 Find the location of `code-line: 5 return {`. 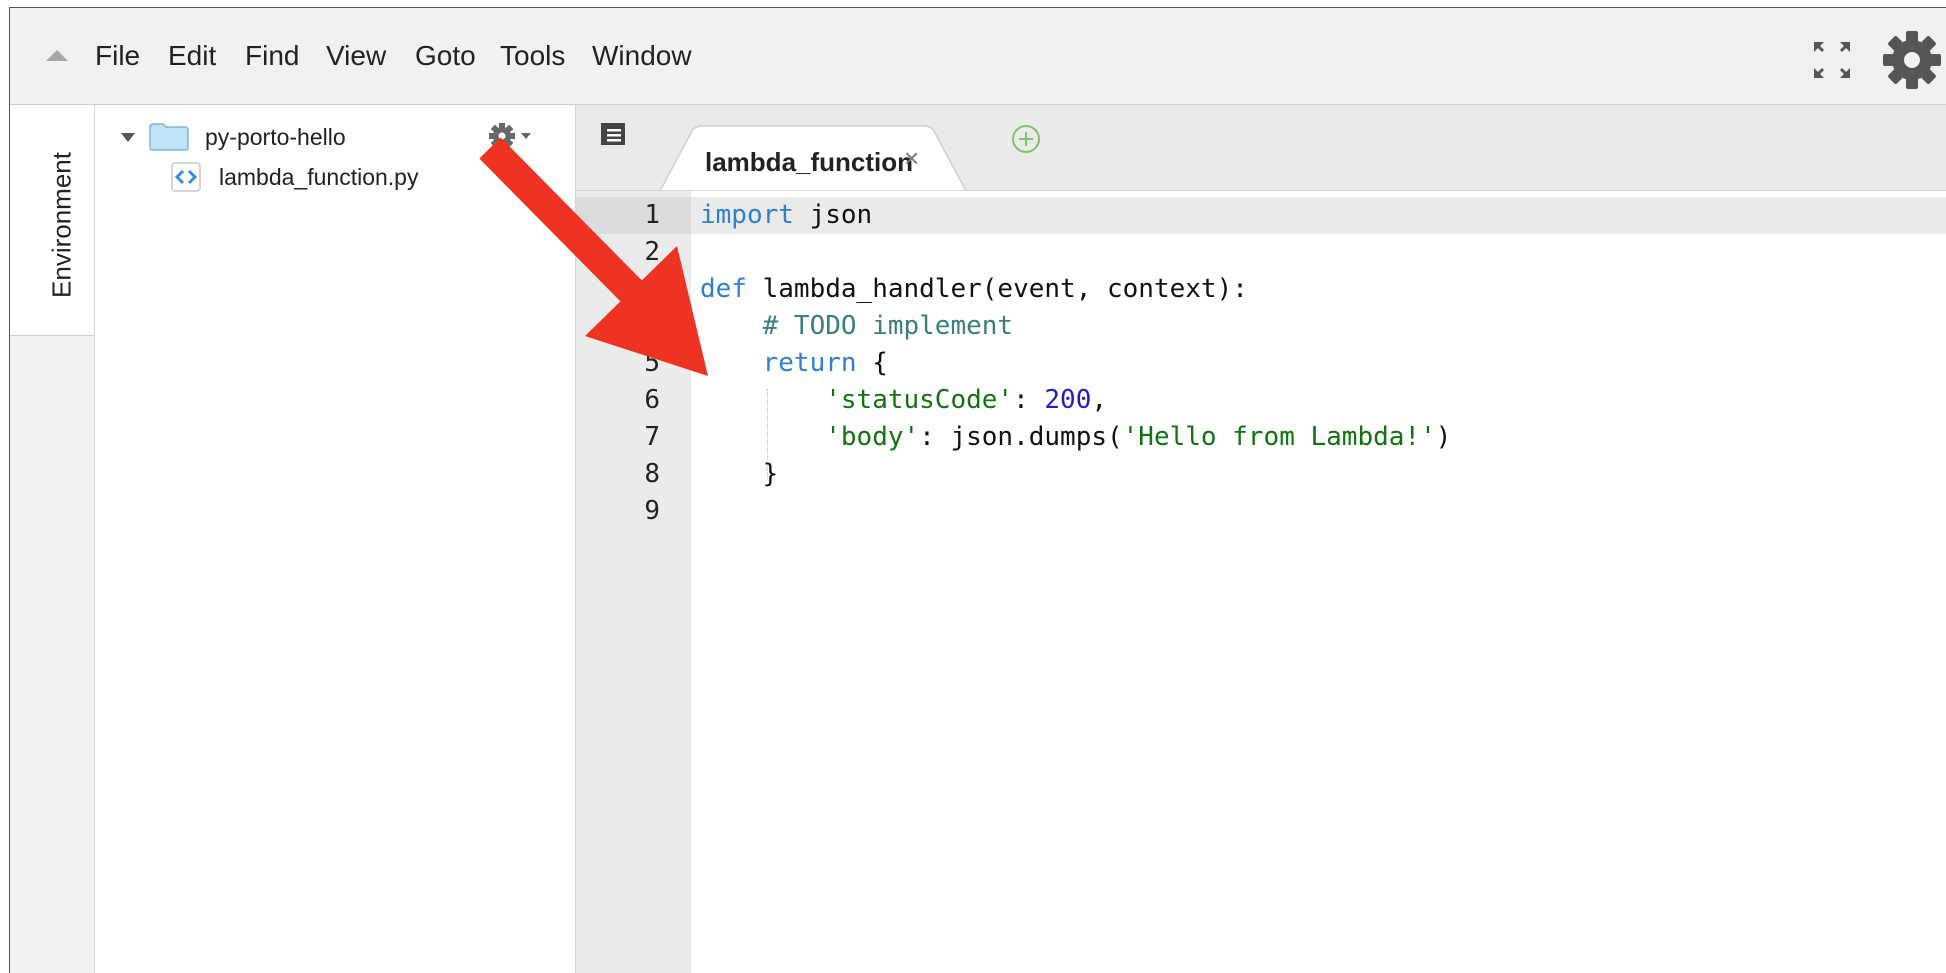

code-line: 5 return { is located at coordinates (1261, 363).